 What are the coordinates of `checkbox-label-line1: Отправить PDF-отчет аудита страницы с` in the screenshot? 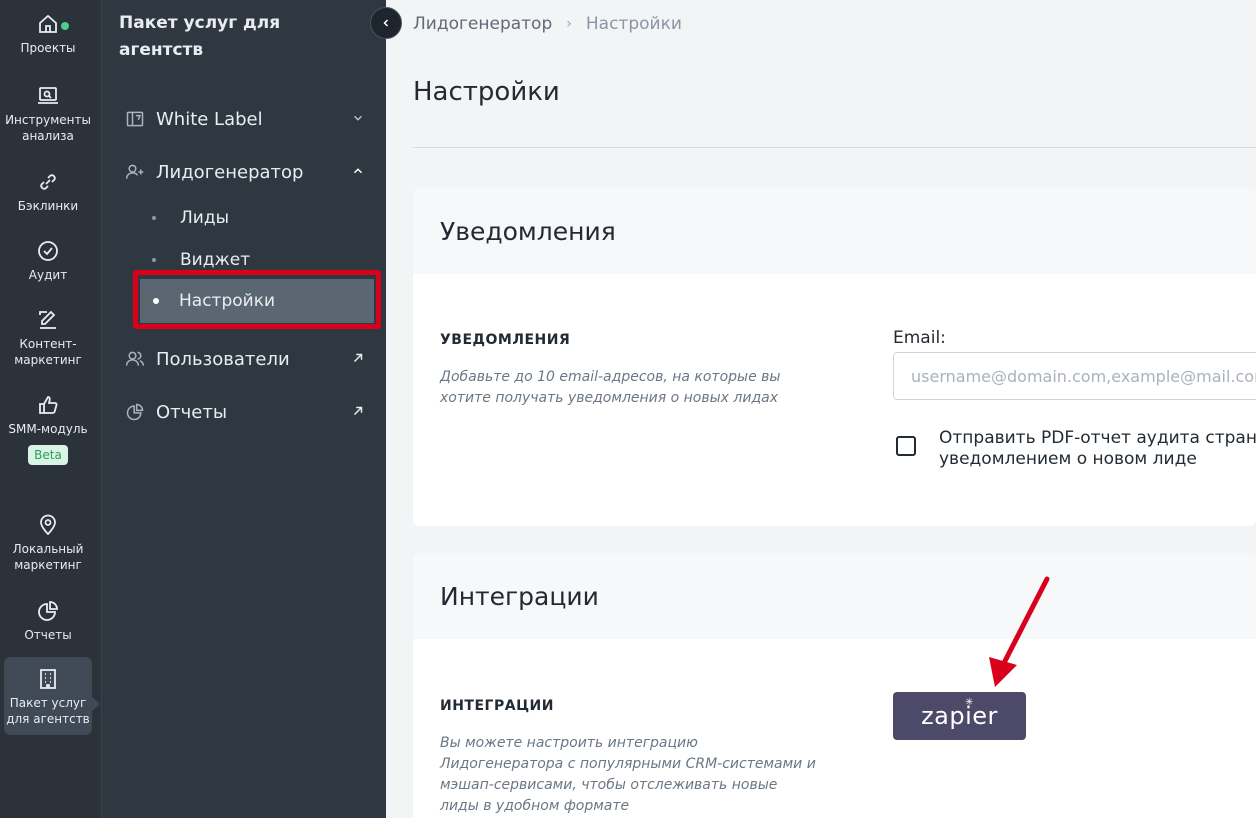 It's located at (1097, 438).